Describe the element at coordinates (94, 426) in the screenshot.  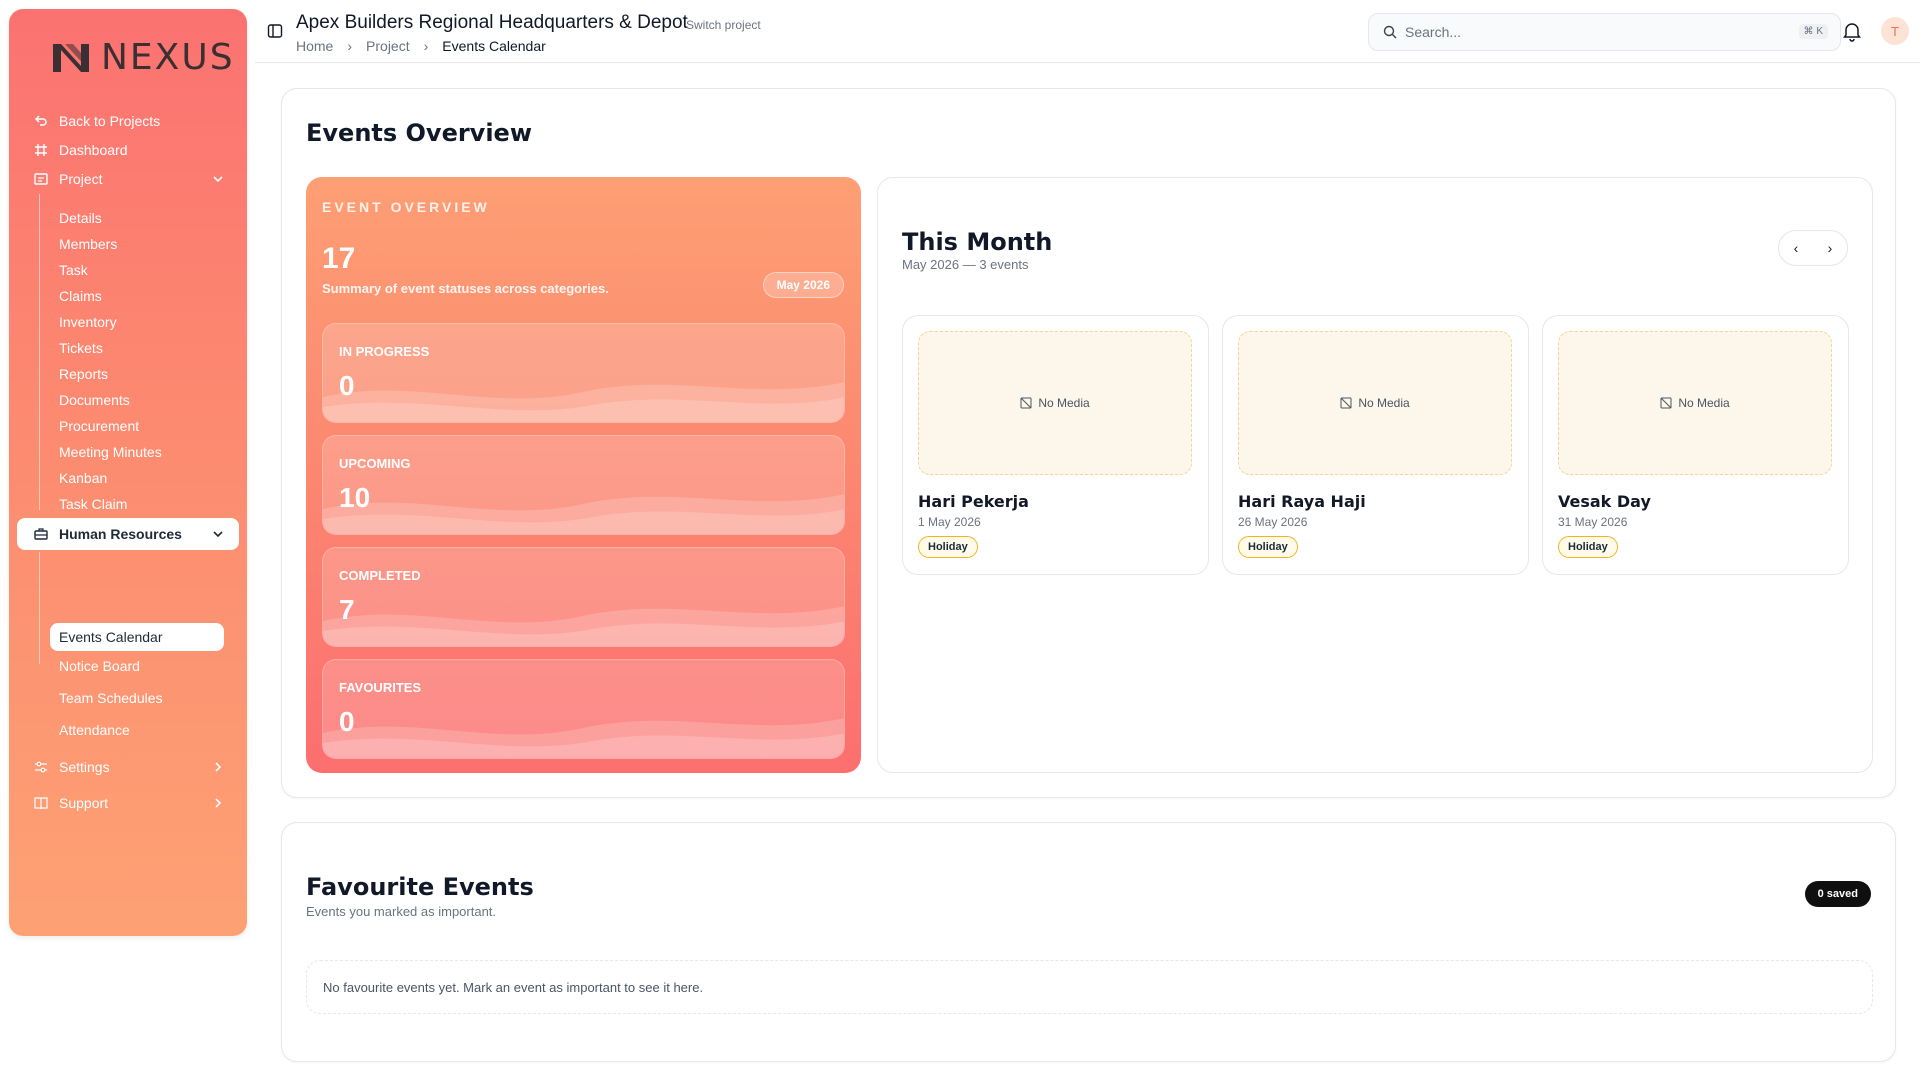
I see `sidebar-item-procurement: Procurement` at that location.